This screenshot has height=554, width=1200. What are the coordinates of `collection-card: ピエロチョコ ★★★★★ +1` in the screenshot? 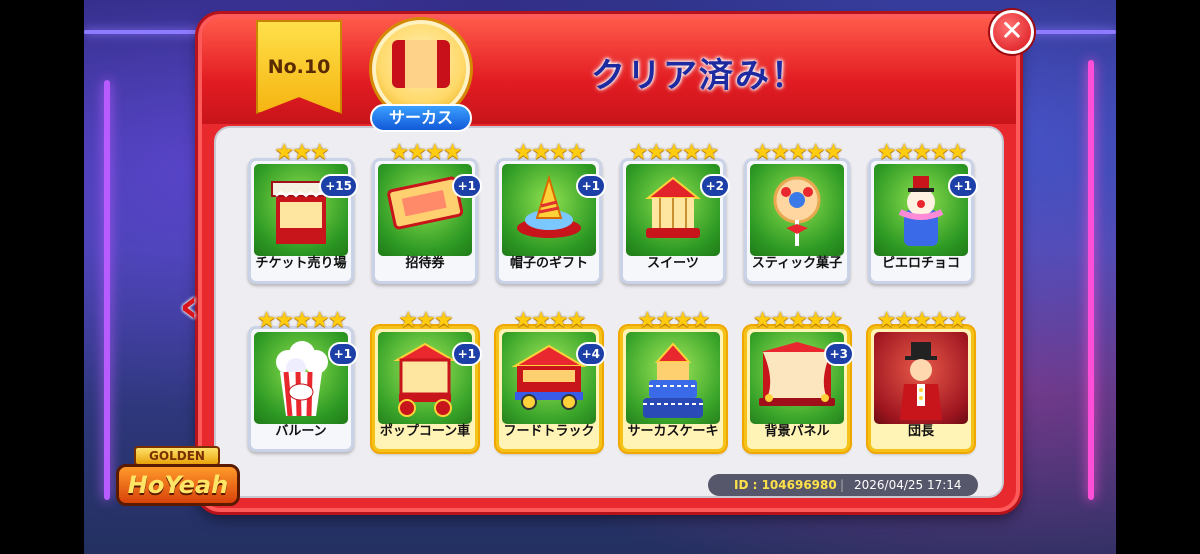 It's located at (923, 212).